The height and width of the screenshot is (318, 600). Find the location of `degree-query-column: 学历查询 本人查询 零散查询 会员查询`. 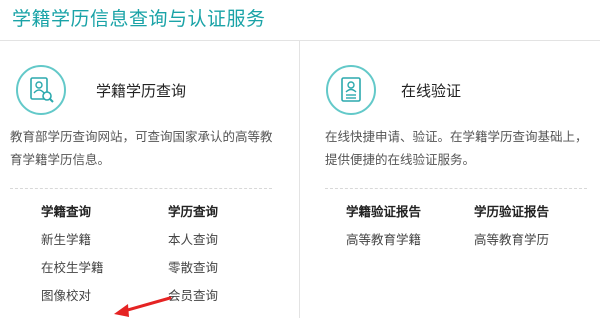

degree-query-column: 学历查询 本人查询 零散查询 会员查询 is located at coordinates (193, 260).